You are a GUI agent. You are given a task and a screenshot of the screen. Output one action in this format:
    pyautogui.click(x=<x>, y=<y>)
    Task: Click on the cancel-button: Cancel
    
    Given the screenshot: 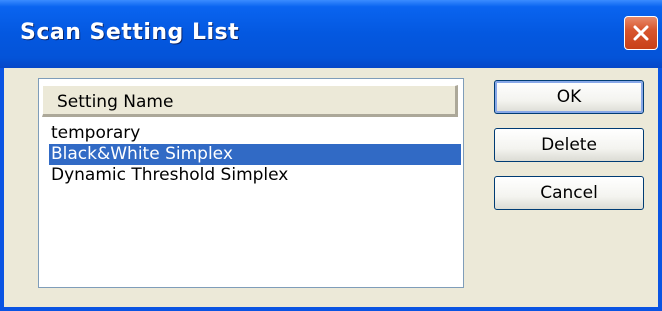 What is the action you would take?
    pyautogui.click(x=569, y=193)
    